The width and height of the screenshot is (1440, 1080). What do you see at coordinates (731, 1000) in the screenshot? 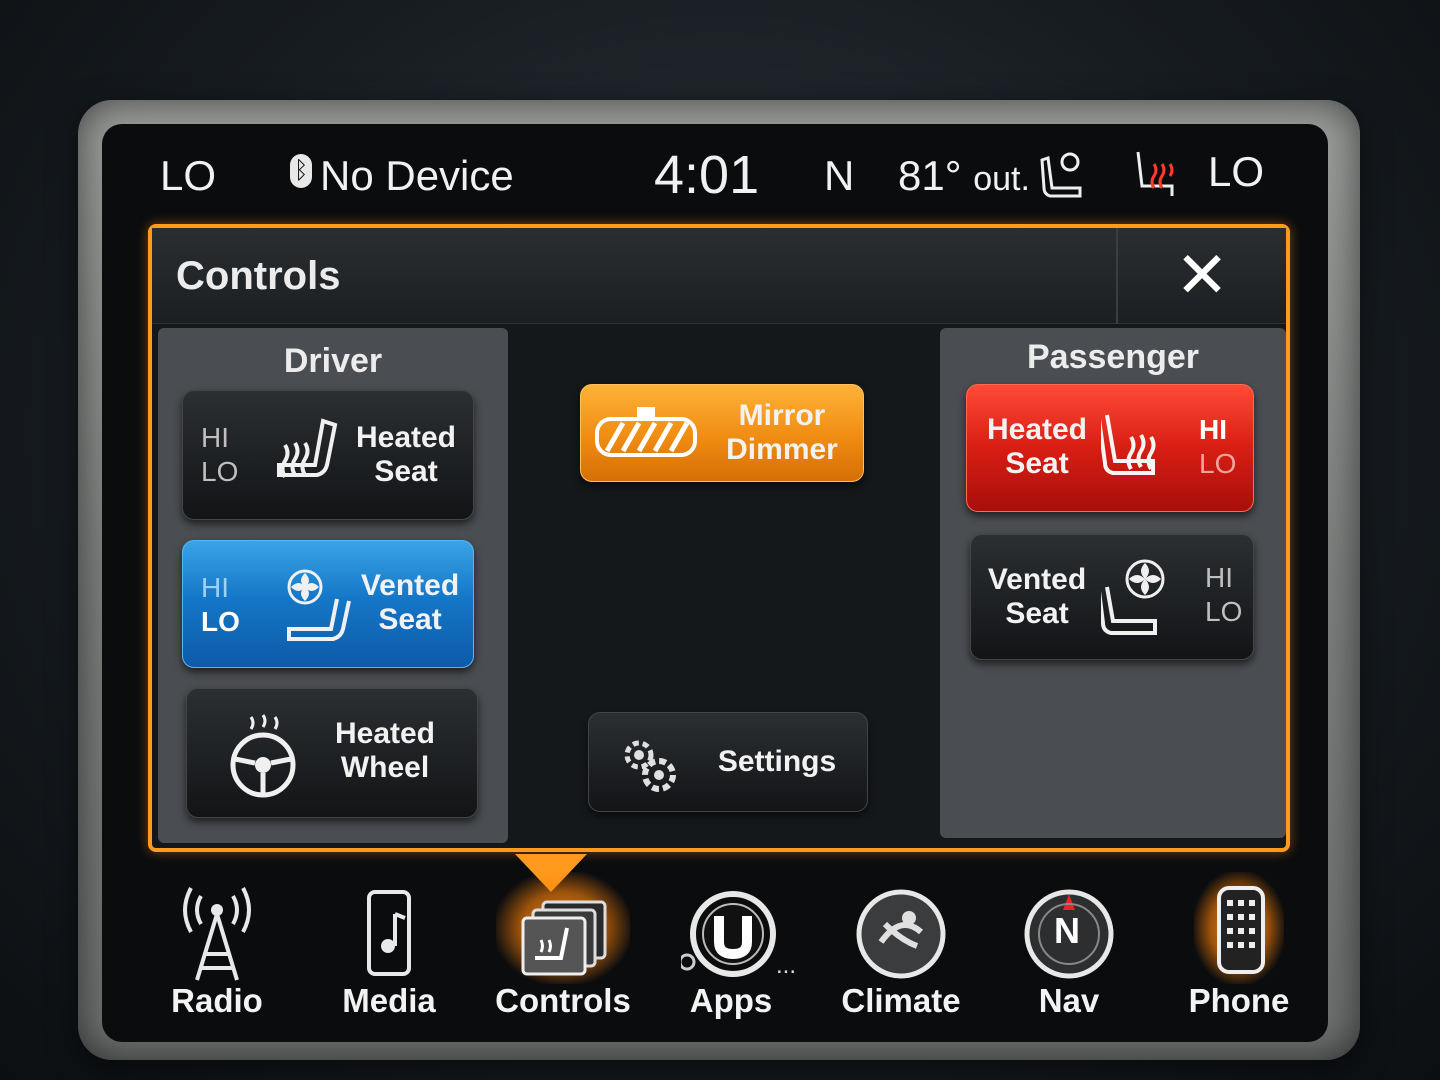
I see `dock-apps-label: Apps` at bounding box center [731, 1000].